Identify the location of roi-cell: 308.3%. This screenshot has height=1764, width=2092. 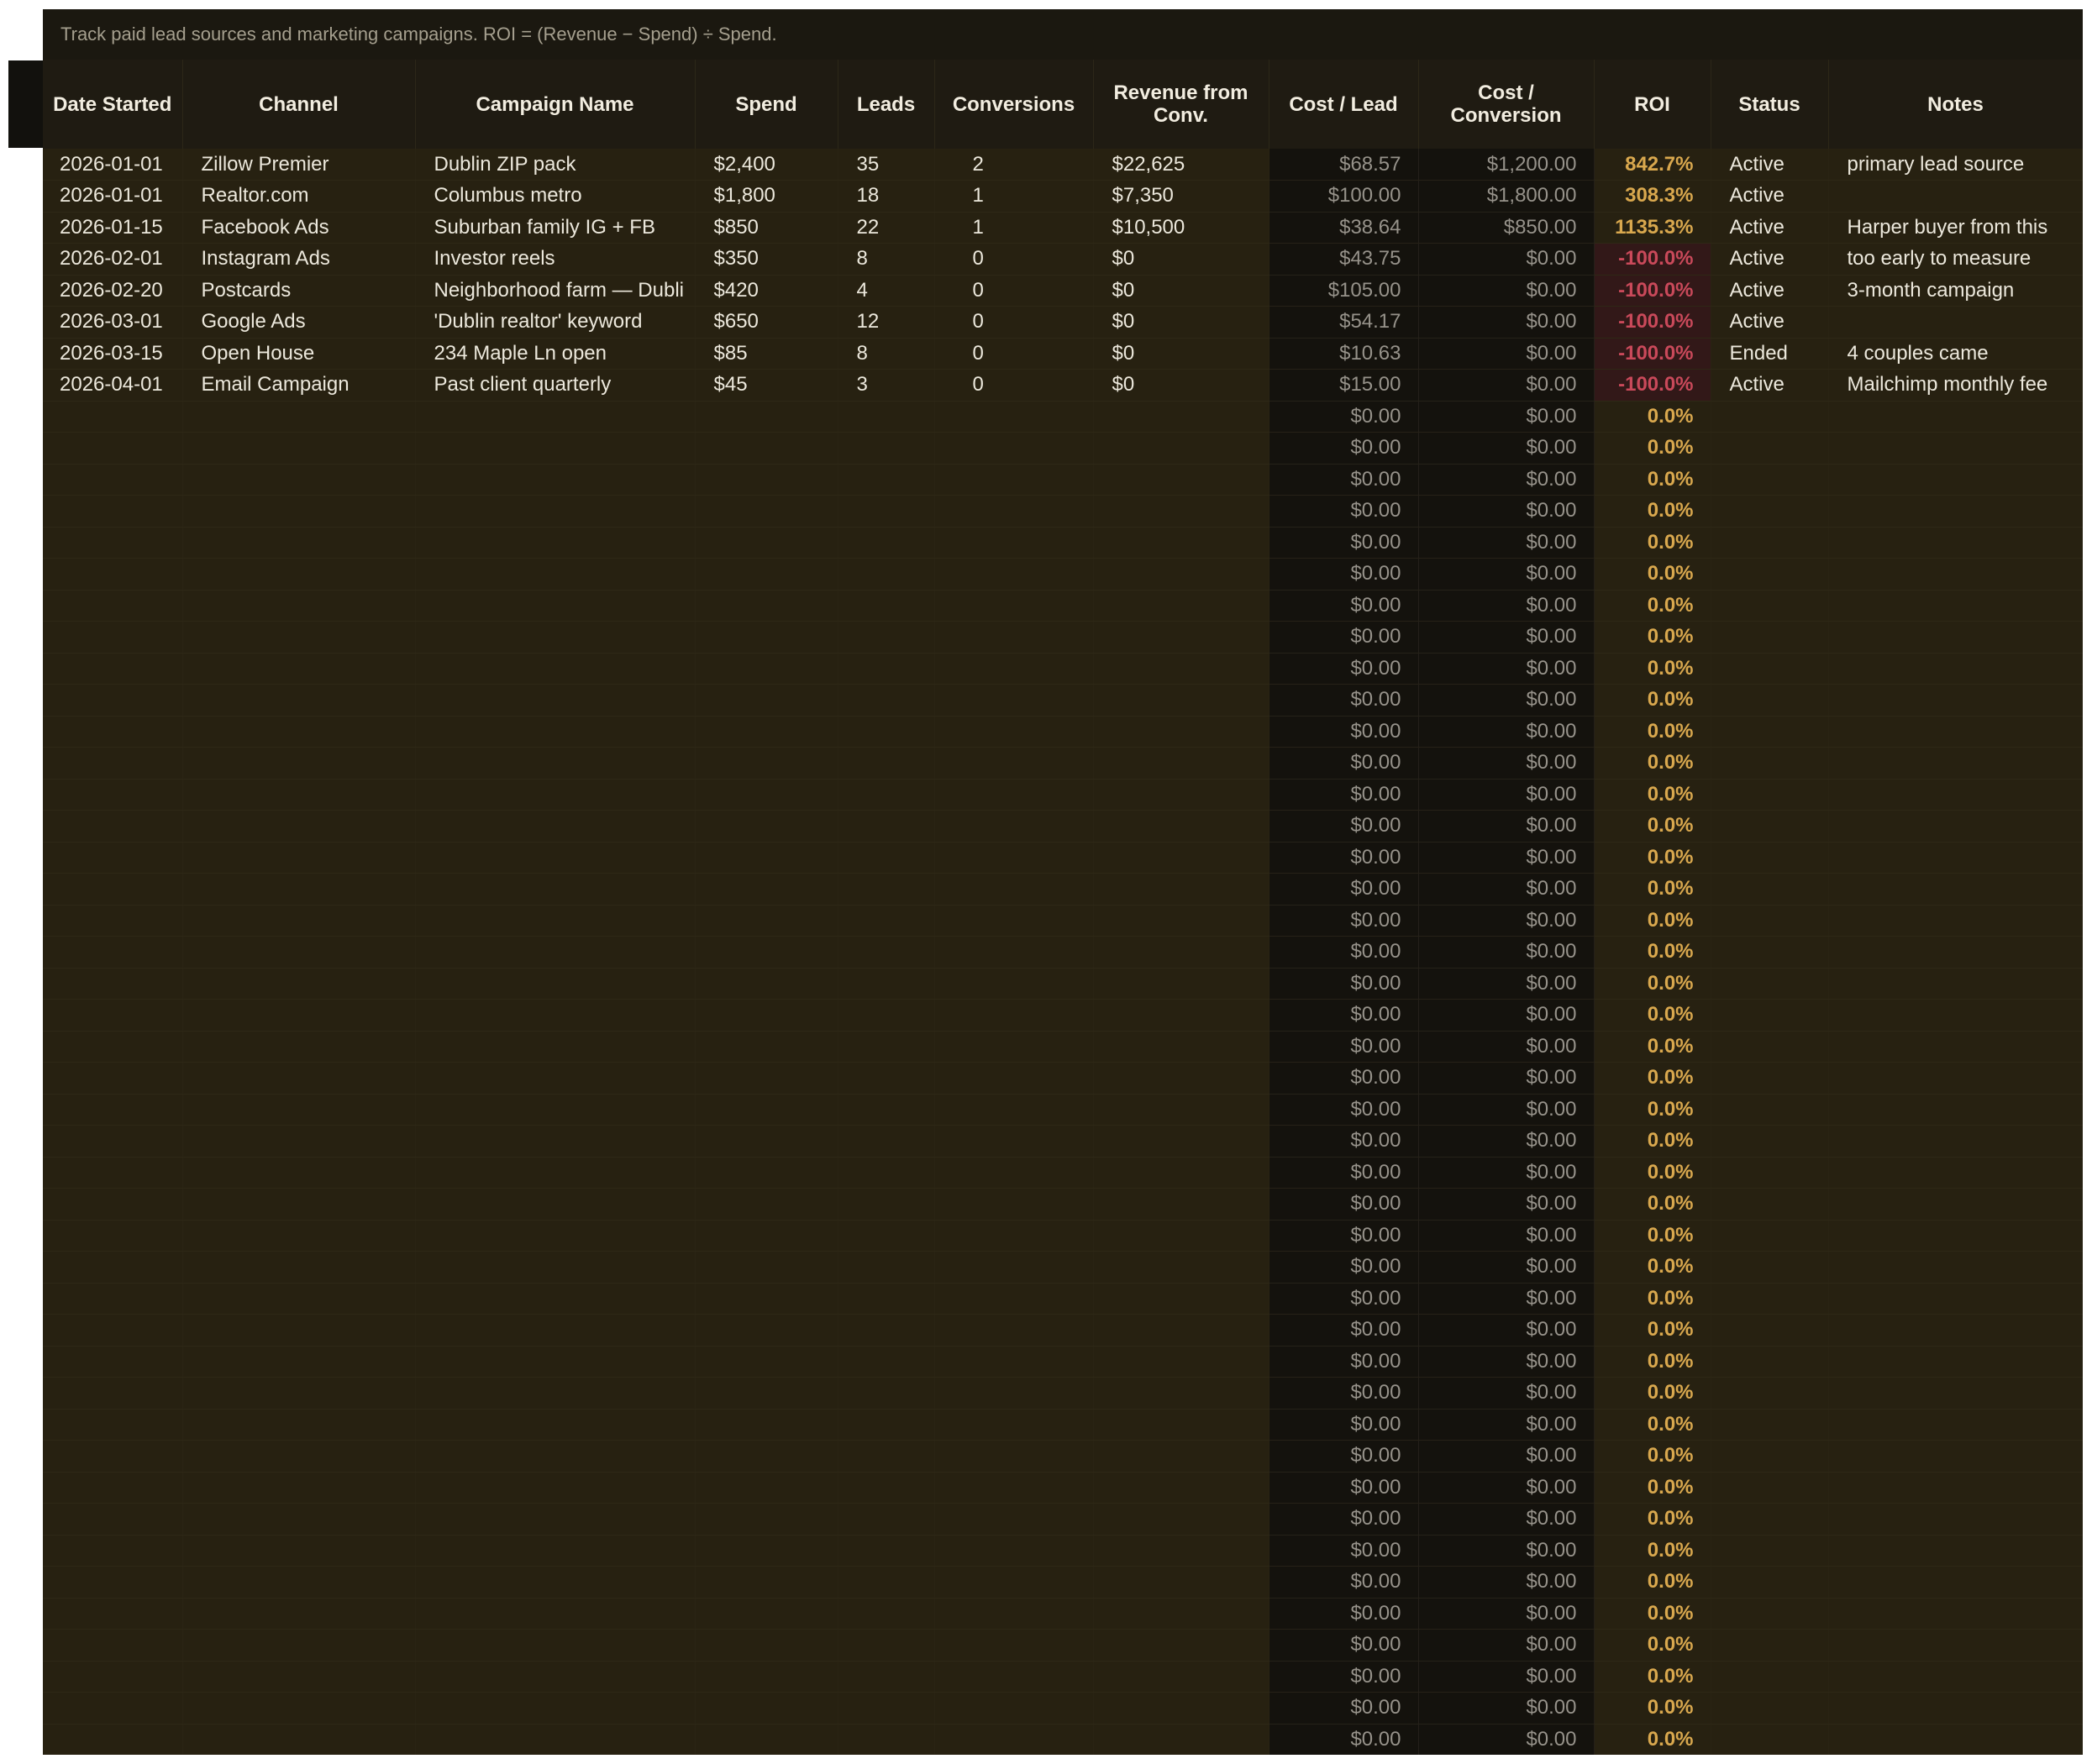
(1653, 196).